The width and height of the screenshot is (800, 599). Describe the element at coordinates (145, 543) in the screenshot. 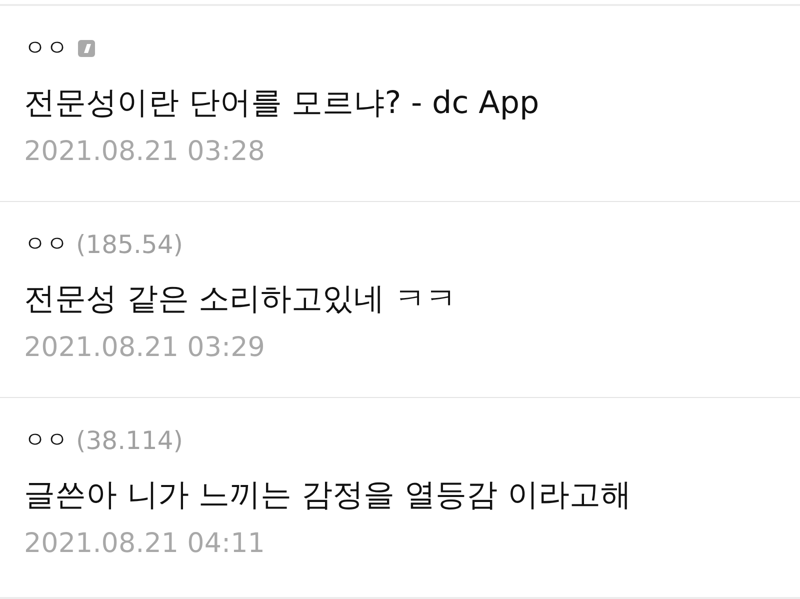

I see `comment-date: 2021.08.21 04:11` at that location.